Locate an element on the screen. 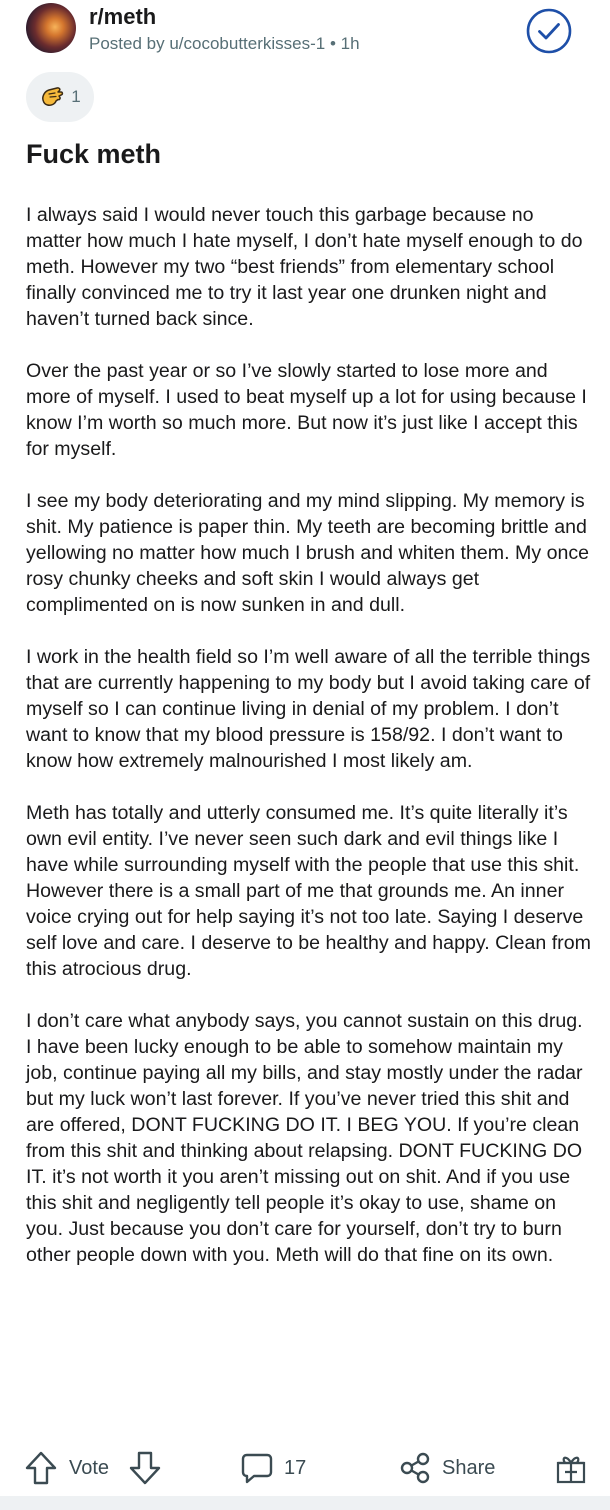  upvote-button is located at coordinates (41, 1468).